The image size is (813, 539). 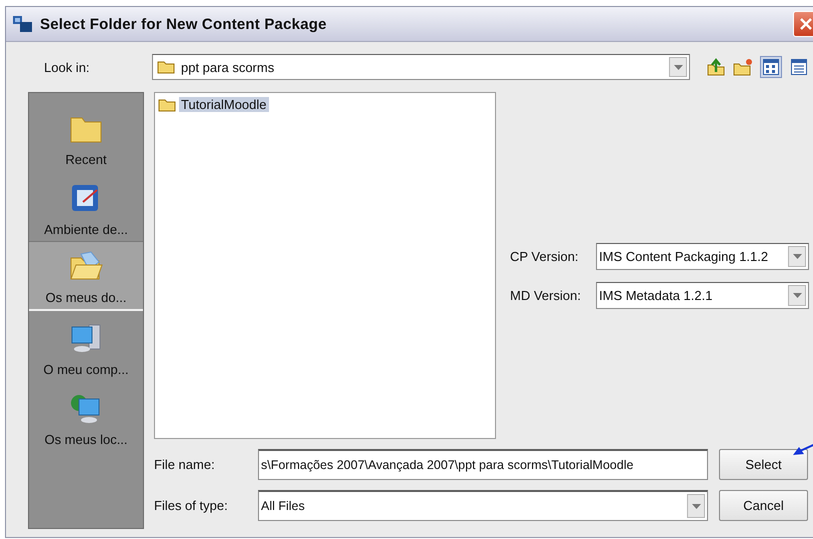 What do you see at coordinates (702, 295) in the screenshot?
I see `version-dropdown: IMS Metadata 1.2.1` at bounding box center [702, 295].